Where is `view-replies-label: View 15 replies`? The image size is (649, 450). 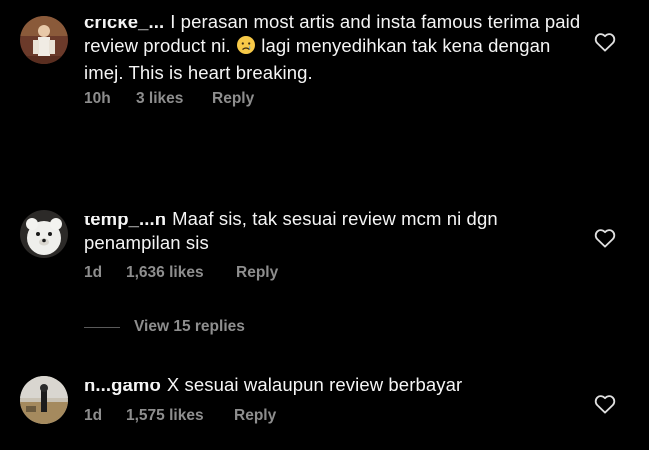
view-replies-label: View 15 replies is located at coordinates (189, 327).